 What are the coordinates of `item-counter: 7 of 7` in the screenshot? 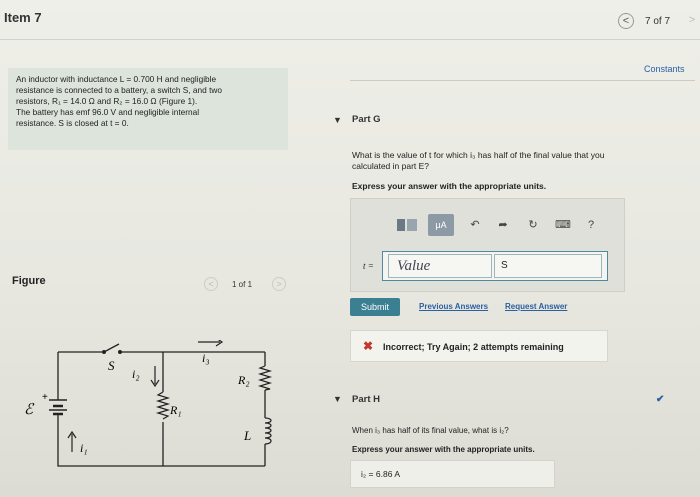 It's located at (658, 21).